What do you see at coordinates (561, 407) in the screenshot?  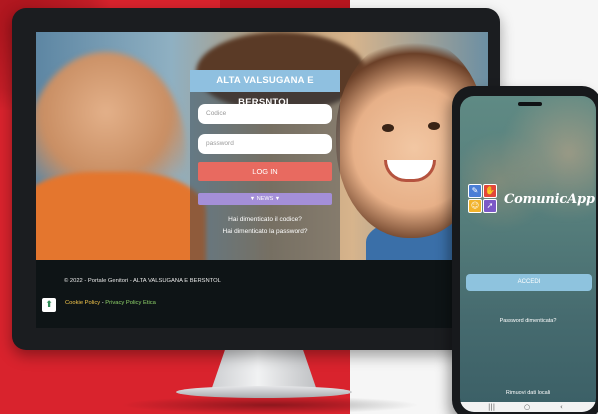 I see `nav-back-icon: ‹` at bounding box center [561, 407].